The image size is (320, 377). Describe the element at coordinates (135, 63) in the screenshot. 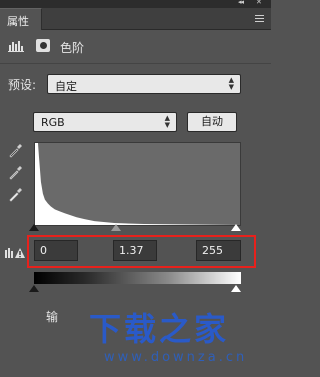

I see `divider` at that location.